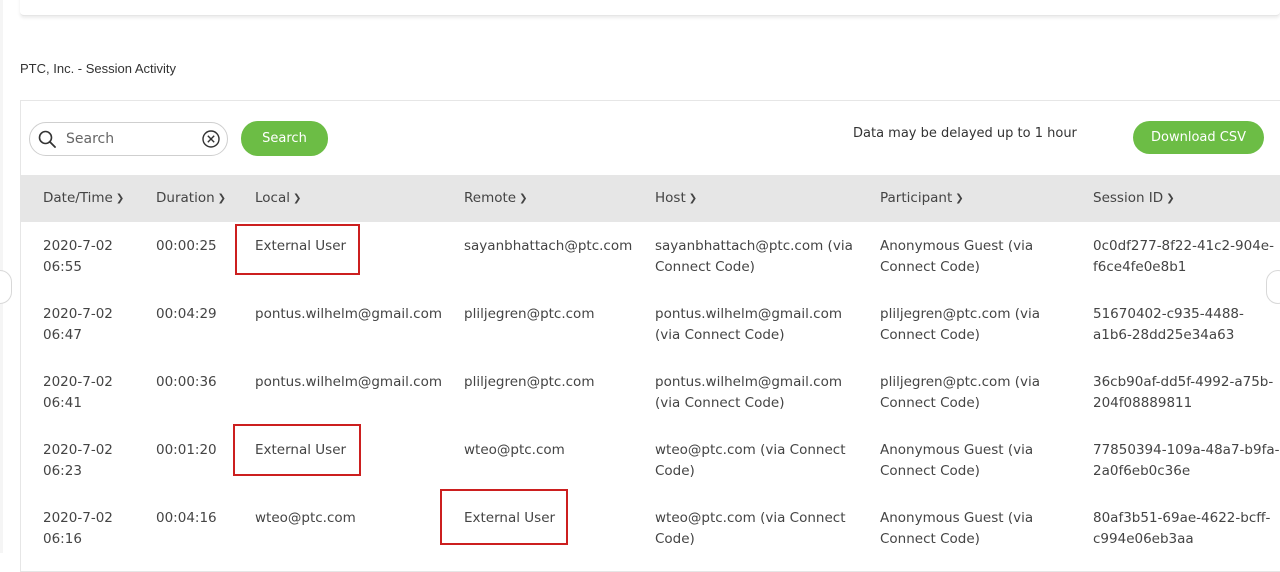  What do you see at coordinates (548, 246) in the screenshot?
I see `cell-remote: sayanbhattach@ptc.com` at bounding box center [548, 246].